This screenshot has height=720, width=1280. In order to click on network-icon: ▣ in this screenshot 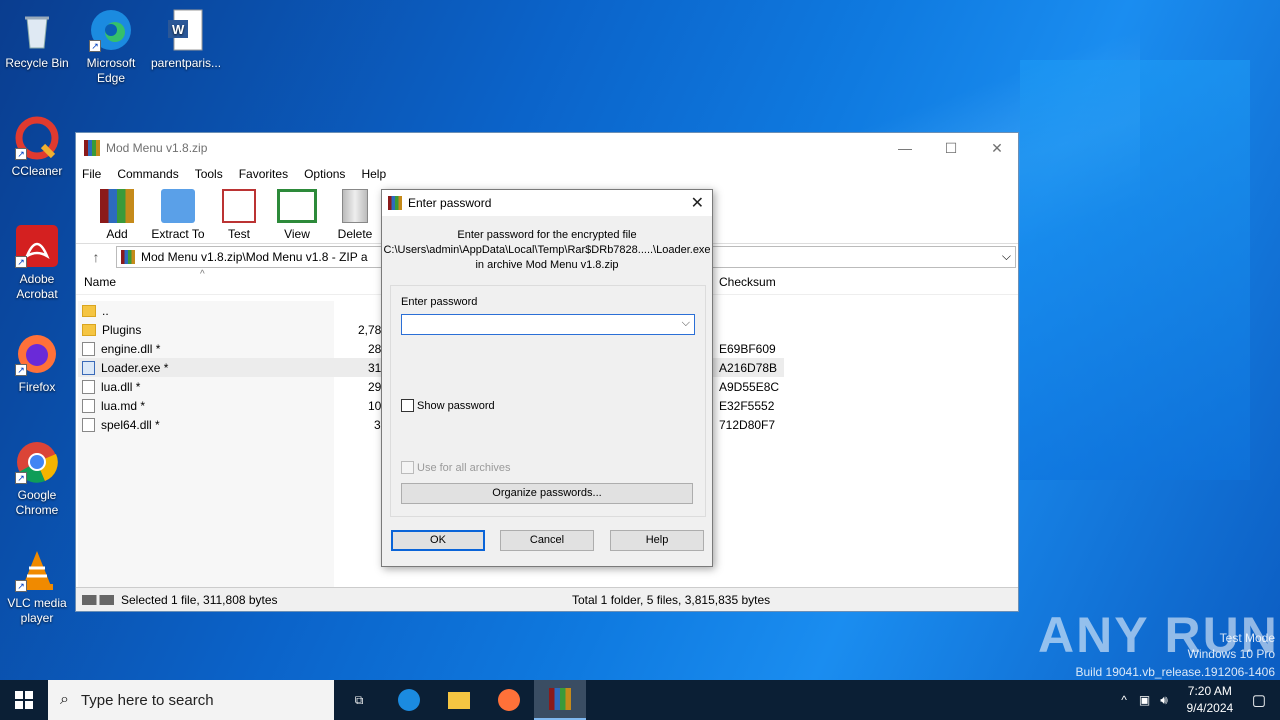, I will do `click(1144, 700)`.